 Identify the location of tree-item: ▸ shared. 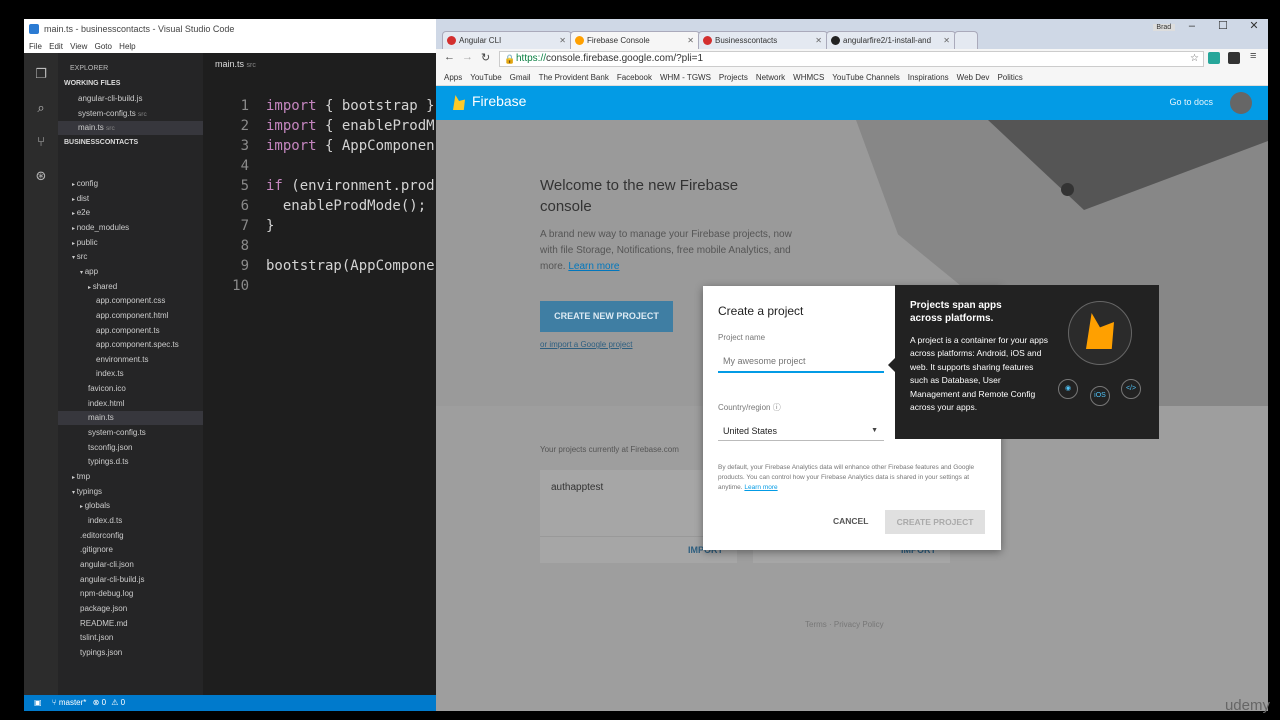
(102, 287).